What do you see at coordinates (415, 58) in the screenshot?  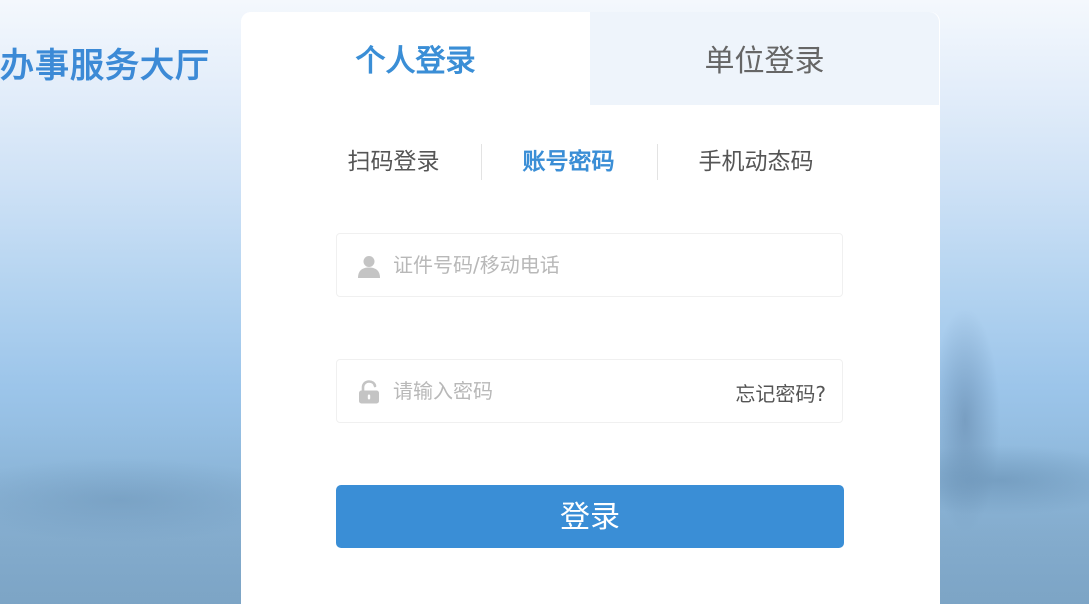 I see `tab-personal-login: 个人登录` at bounding box center [415, 58].